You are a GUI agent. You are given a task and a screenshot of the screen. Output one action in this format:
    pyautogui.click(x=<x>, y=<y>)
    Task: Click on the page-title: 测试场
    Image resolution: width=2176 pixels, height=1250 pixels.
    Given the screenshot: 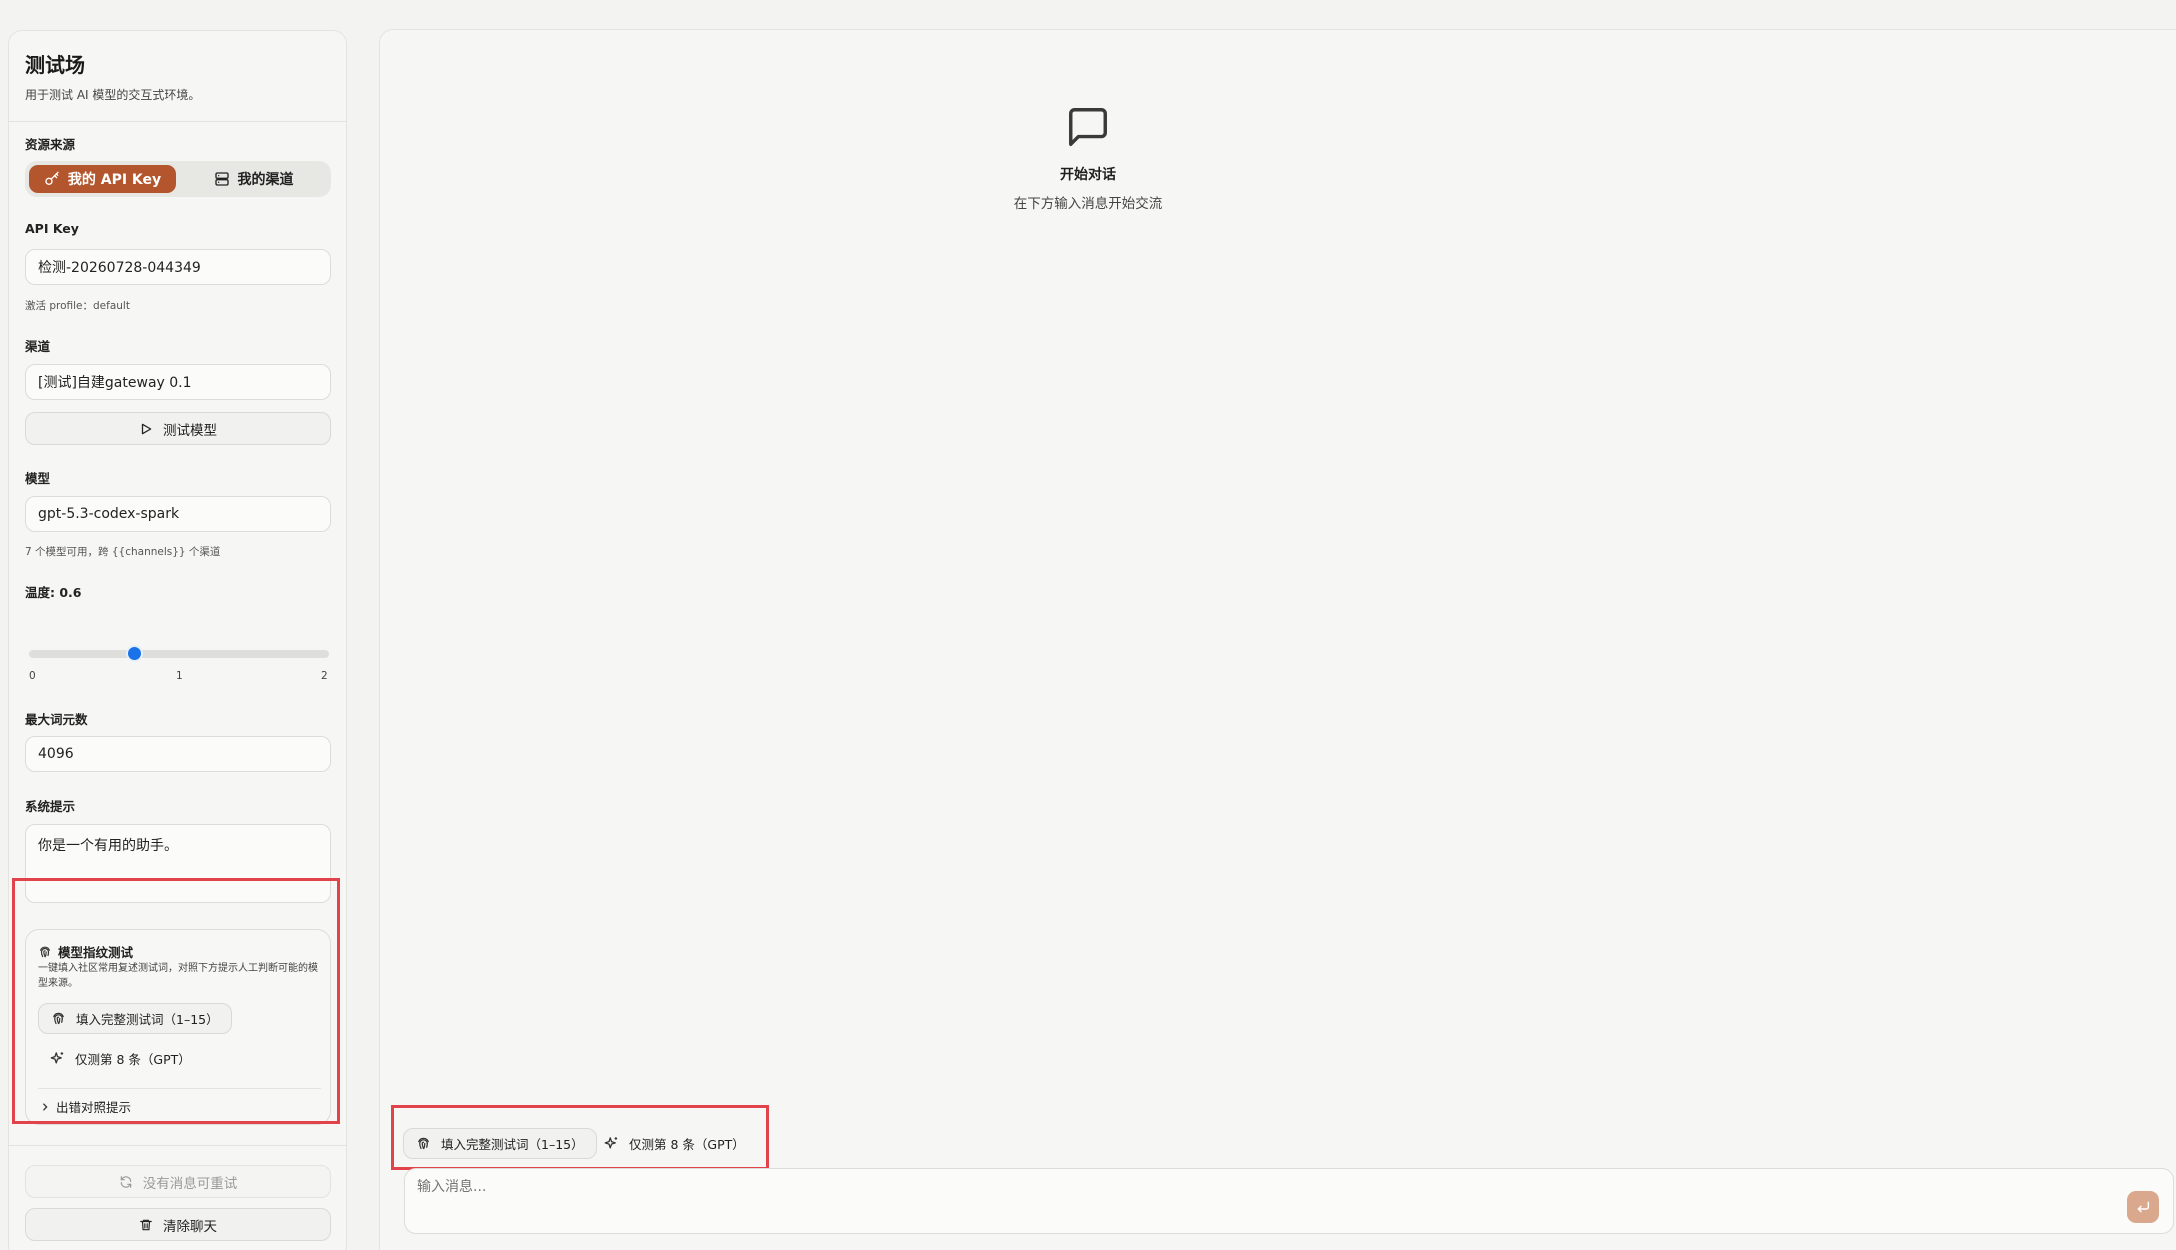 What is the action you would take?
    pyautogui.click(x=55, y=65)
    